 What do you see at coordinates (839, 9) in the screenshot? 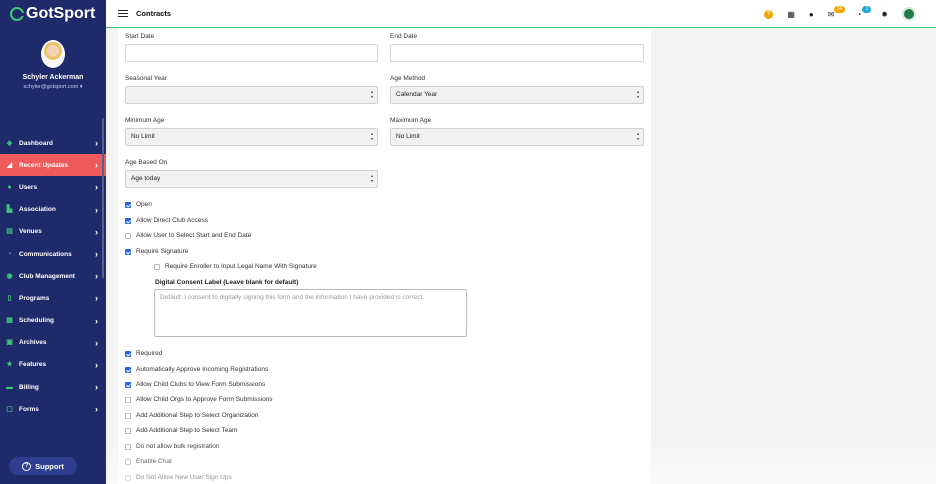
I see `mail-count-badge: 24` at bounding box center [839, 9].